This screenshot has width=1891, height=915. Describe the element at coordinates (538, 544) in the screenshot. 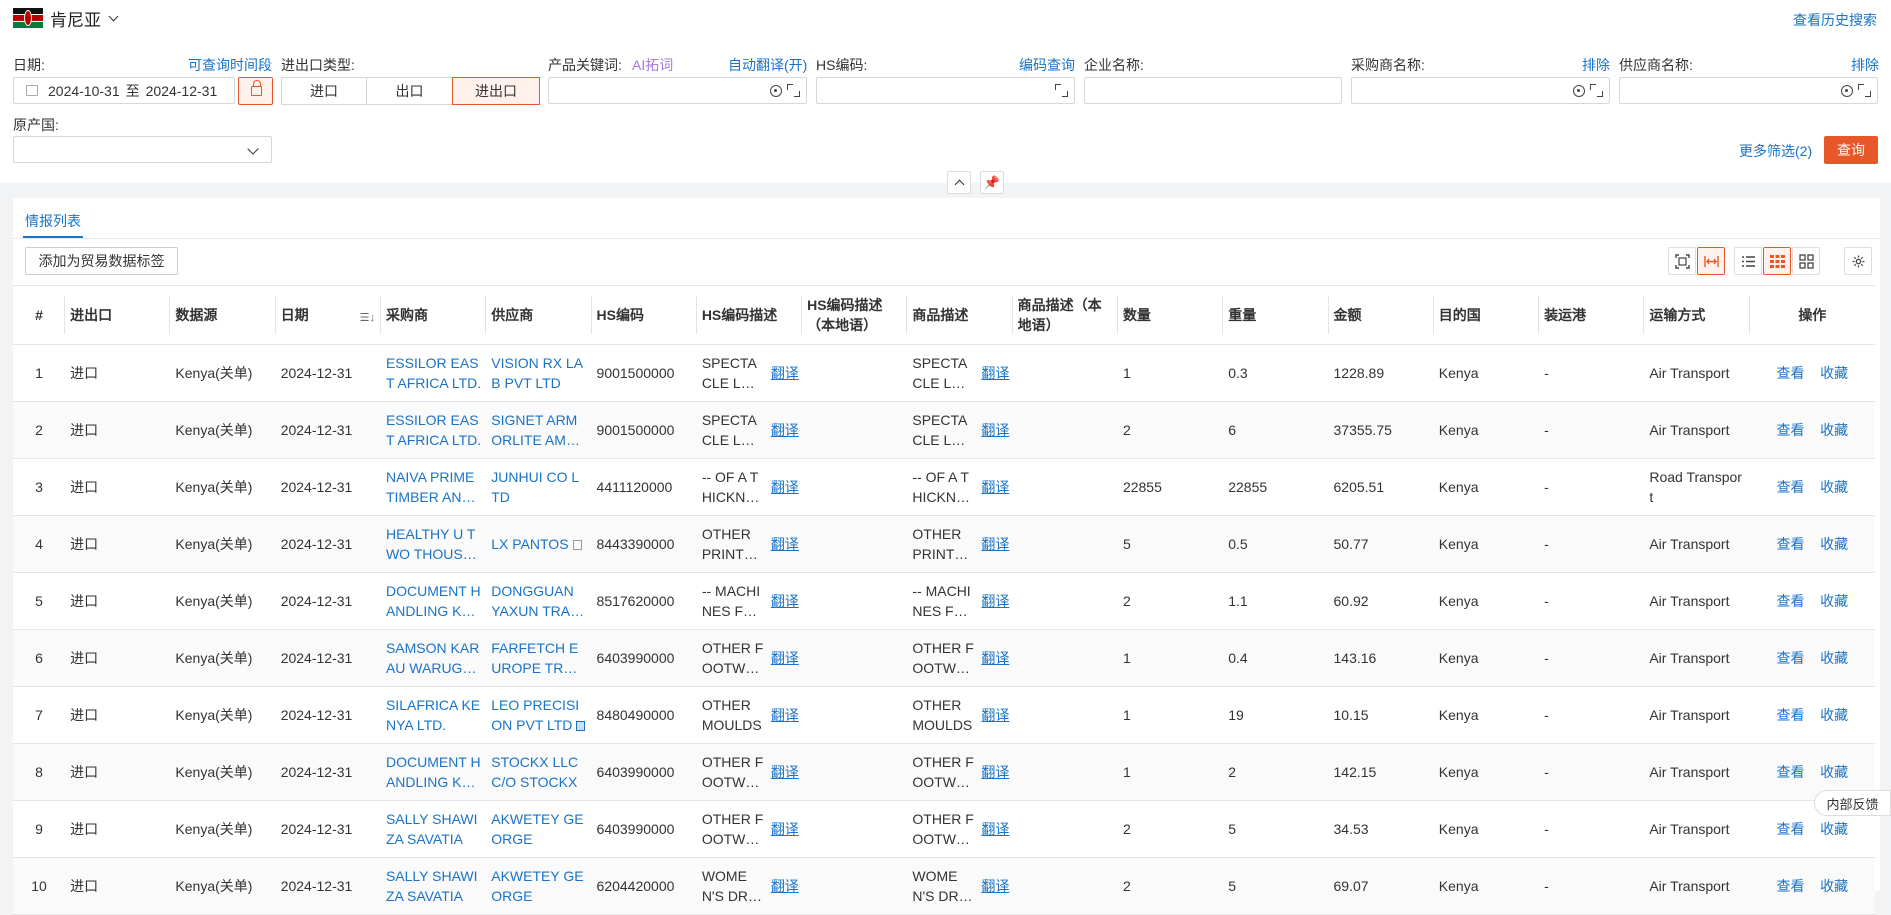

I see `row-supplier-link: LX PANTOS` at that location.